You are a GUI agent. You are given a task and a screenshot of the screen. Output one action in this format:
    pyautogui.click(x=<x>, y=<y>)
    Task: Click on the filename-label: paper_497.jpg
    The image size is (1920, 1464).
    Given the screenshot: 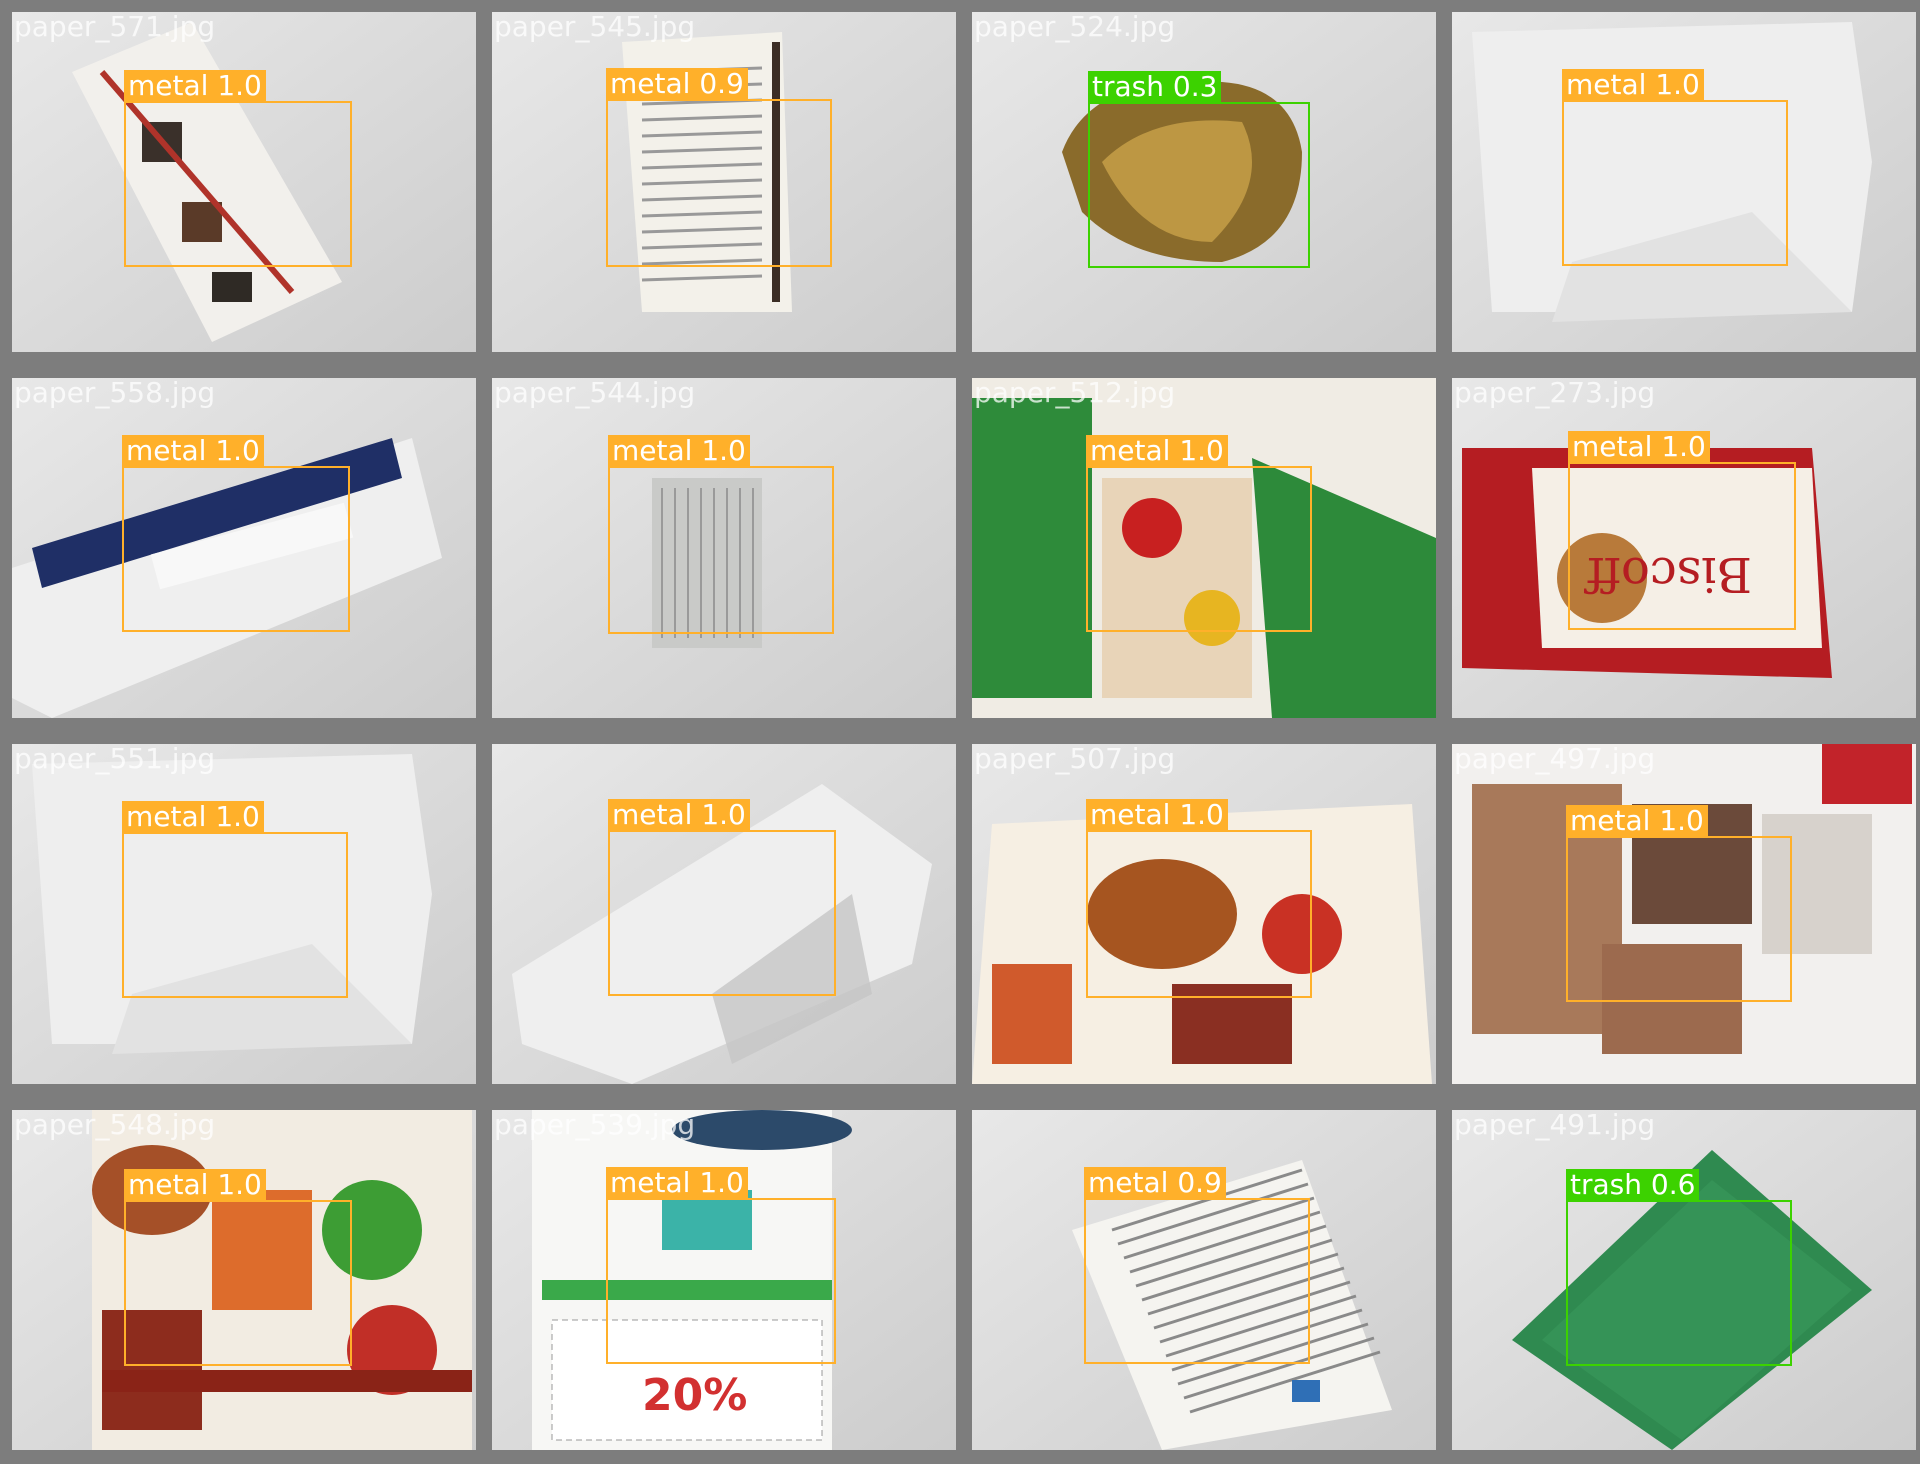 What is the action you would take?
    pyautogui.click(x=1555, y=759)
    